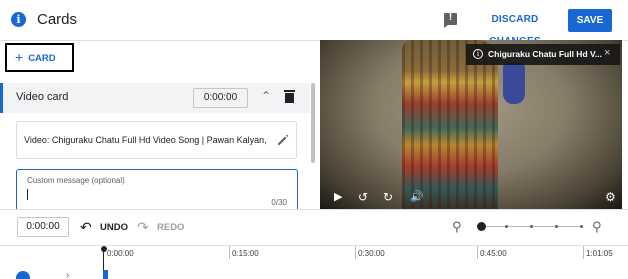  I want to click on ruler-tick-label: 0:45:00, so click(493, 253).